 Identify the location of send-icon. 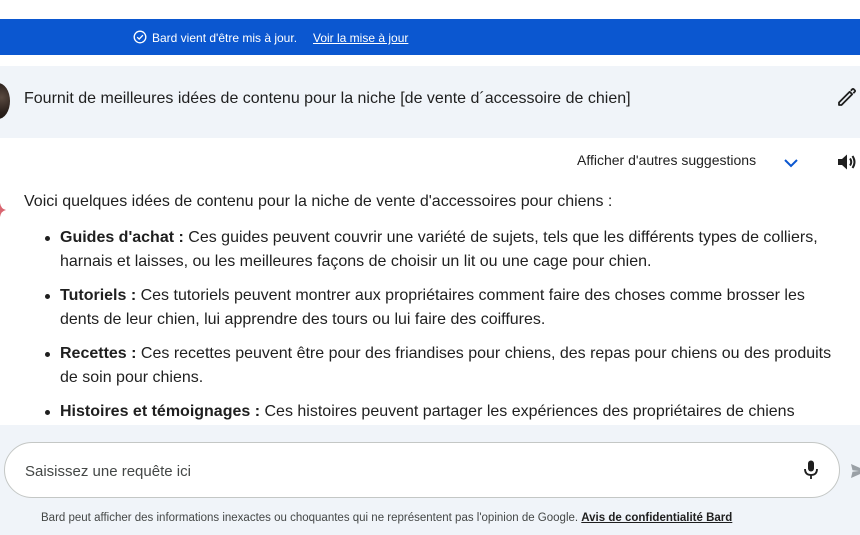
(855, 471).